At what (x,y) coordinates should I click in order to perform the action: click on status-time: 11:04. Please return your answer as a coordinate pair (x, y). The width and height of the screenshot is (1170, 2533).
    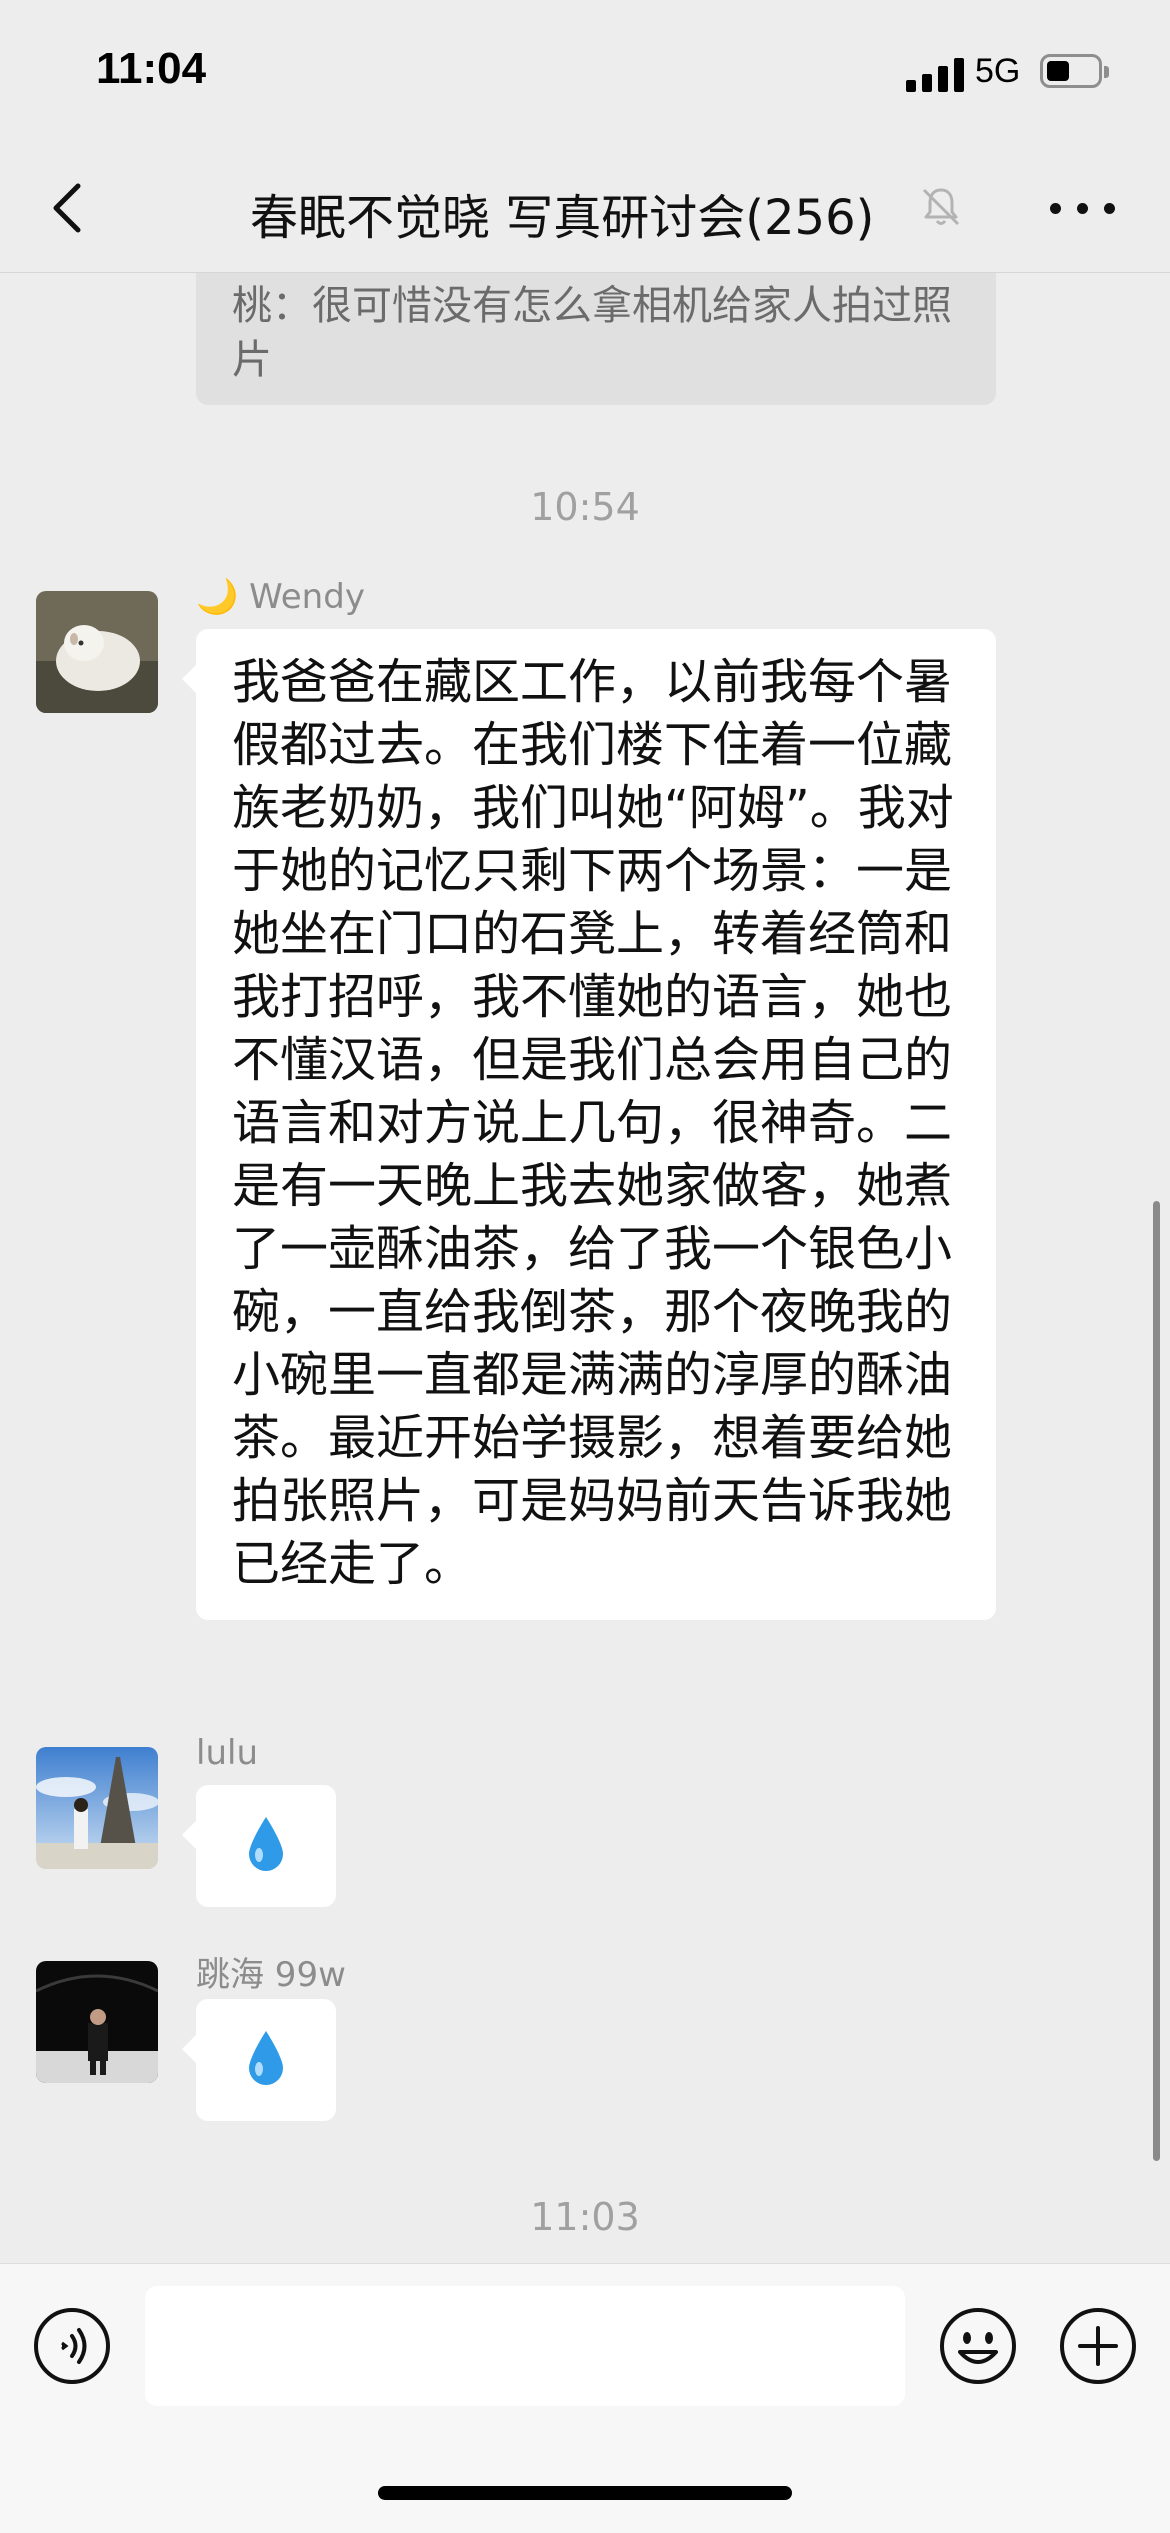
    Looking at the image, I should click on (151, 68).